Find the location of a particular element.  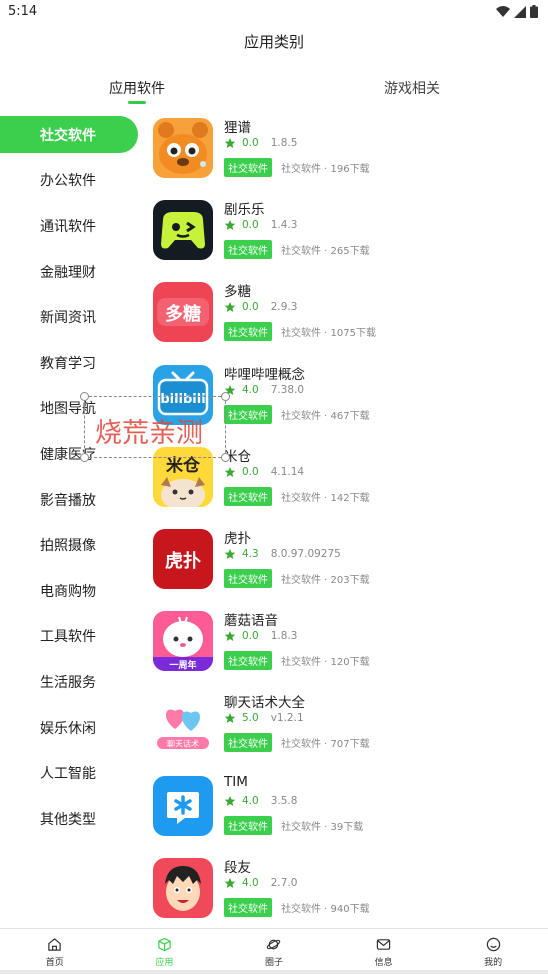

duanyou-app-icon is located at coordinates (183, 887).